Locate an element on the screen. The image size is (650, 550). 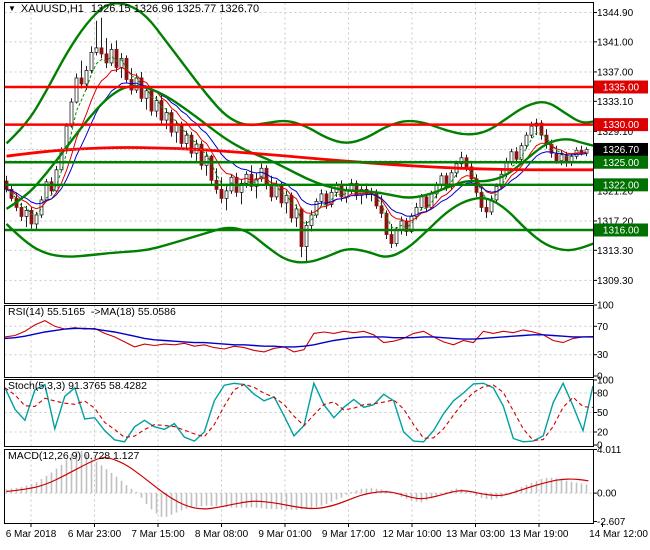
time-axis-label: 9 Mar 01:00 is located at coordinates (285, 534).